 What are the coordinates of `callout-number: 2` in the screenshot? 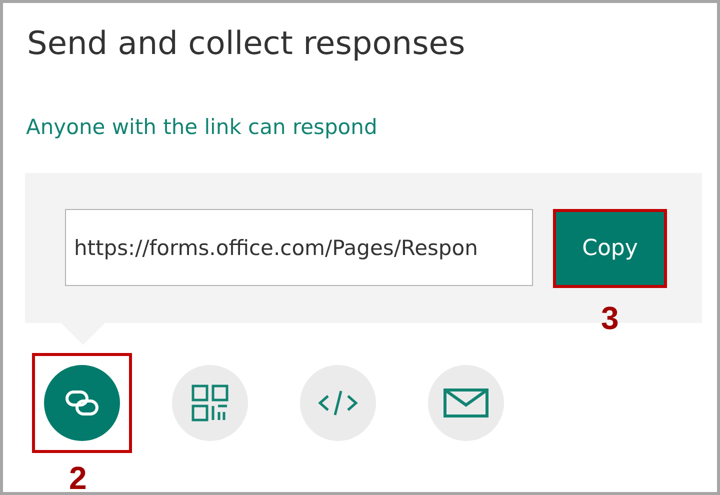 It's located at (78, 476).